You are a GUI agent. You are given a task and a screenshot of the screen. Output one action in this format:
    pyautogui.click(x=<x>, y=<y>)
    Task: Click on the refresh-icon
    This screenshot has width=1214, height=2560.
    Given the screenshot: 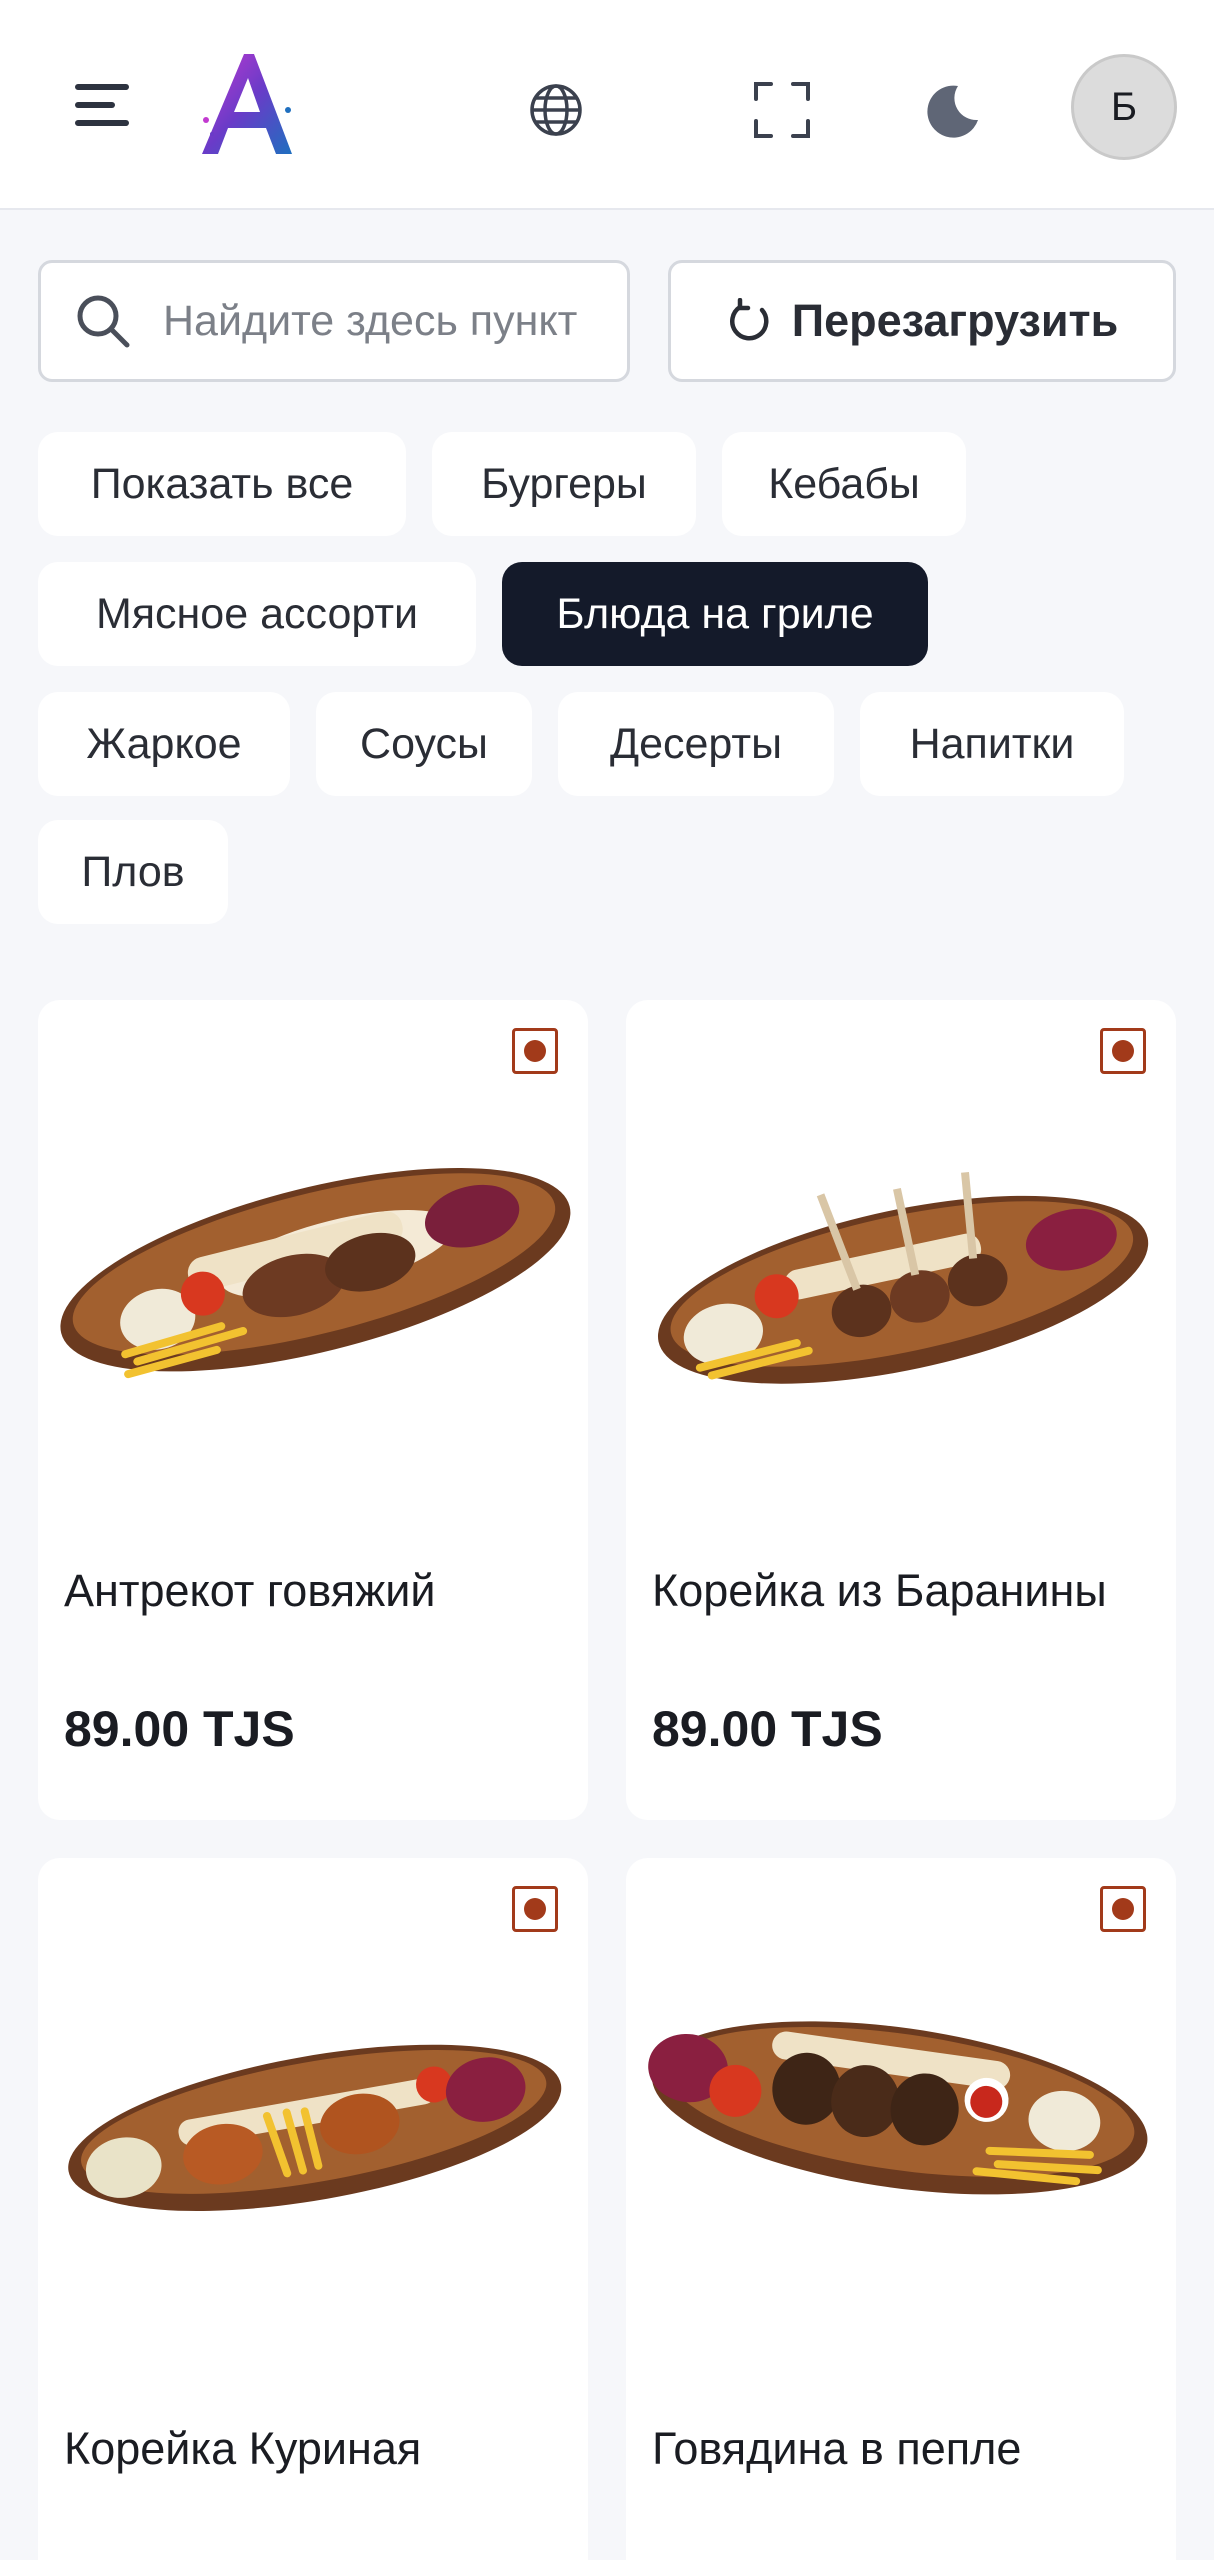 What is the action you would take?
    pyautogui.click(x=749, y=319)
    